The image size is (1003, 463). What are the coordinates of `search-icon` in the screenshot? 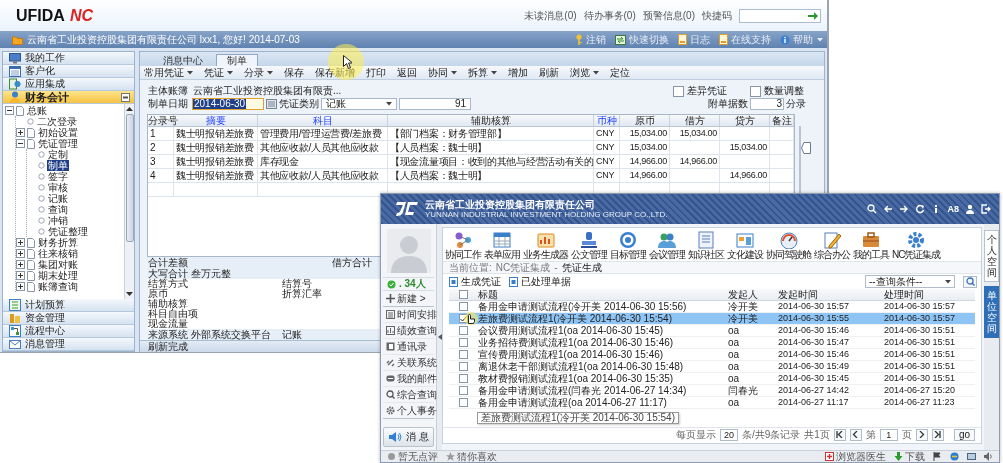 It's located at (872, 209).